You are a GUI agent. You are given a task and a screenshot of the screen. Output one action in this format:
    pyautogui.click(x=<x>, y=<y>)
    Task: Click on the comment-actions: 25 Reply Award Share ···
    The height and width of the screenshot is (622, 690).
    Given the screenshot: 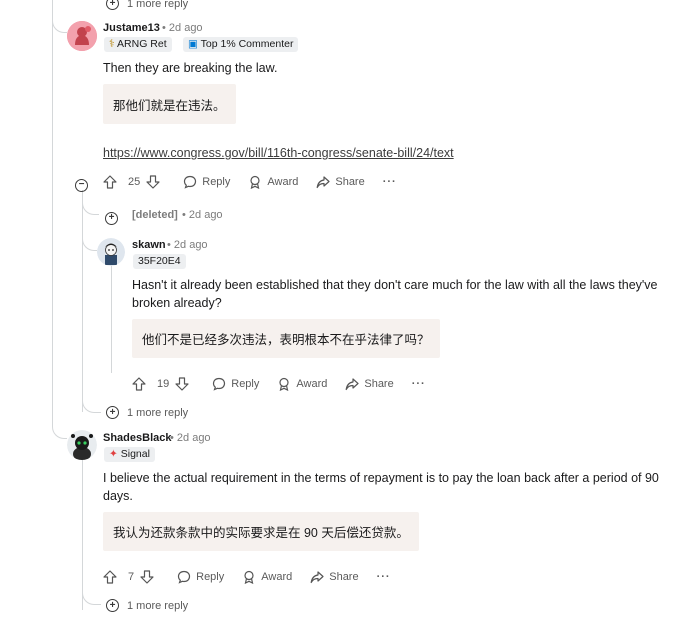 What is the action you would take?
    pyautogui.click(x=259, y=182)
    